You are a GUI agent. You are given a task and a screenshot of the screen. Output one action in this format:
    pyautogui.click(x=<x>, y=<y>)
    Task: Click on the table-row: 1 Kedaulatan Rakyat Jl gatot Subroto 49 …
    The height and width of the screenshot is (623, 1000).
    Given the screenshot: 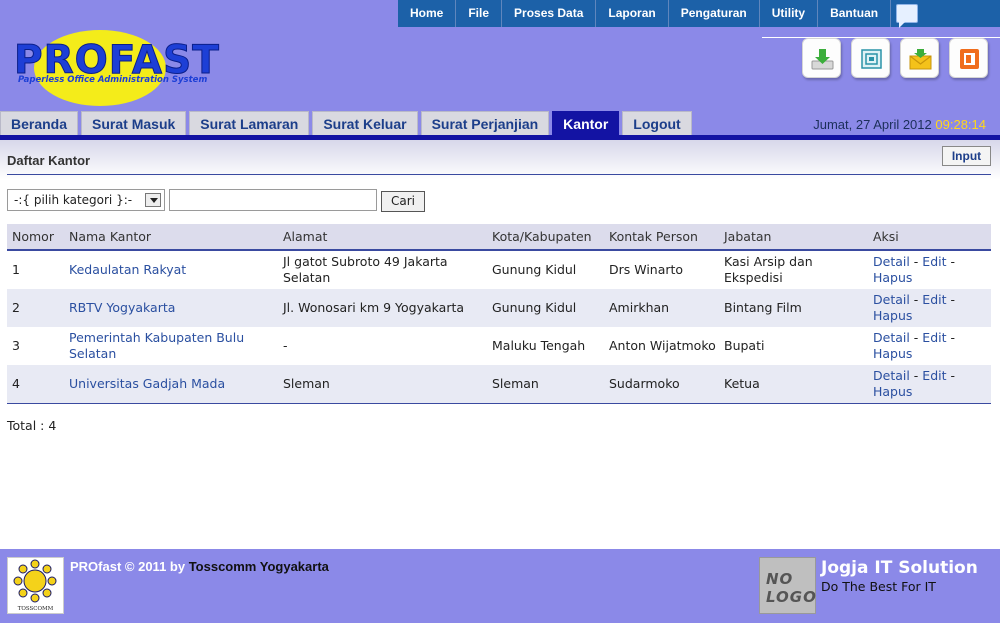 What is the action you would take?
    pyautogui.click(x=499, y=270)
    